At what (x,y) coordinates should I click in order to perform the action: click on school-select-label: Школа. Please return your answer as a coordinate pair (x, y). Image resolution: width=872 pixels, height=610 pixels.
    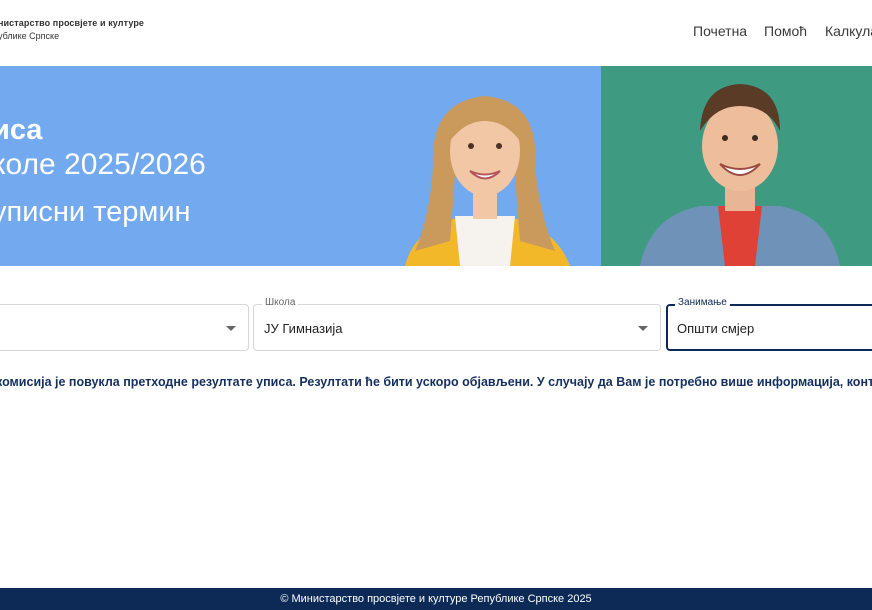
    Looking at the image, I should click on (280, 302).